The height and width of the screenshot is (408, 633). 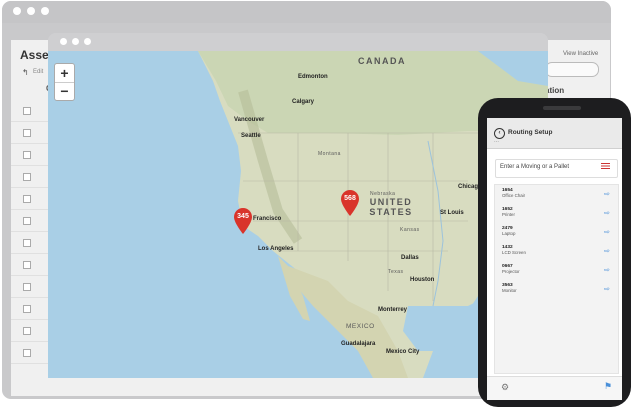 I want to click on list-item: 1654 Office Chair, so click(x=513, y=193).